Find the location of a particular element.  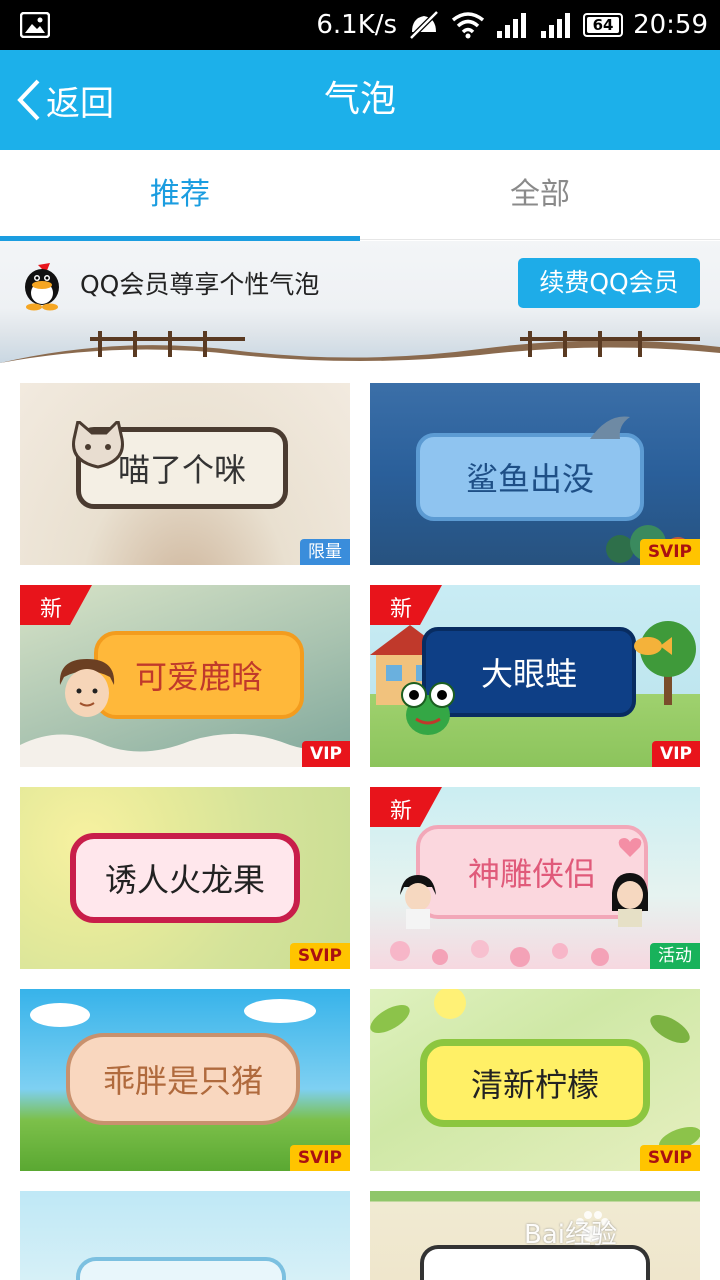

network-speed: 6.1K/s is located at coordinates (357, 25).